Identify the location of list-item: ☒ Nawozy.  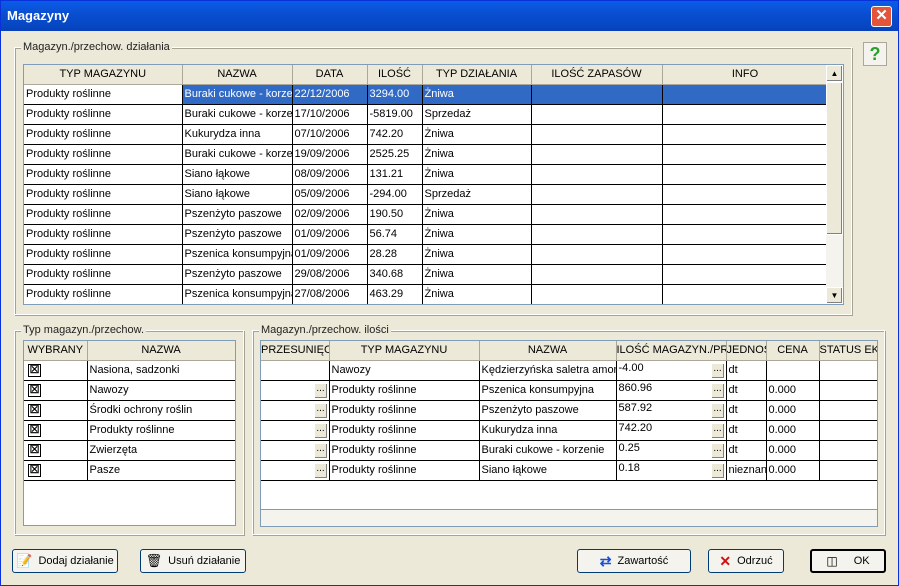
(129, 390).